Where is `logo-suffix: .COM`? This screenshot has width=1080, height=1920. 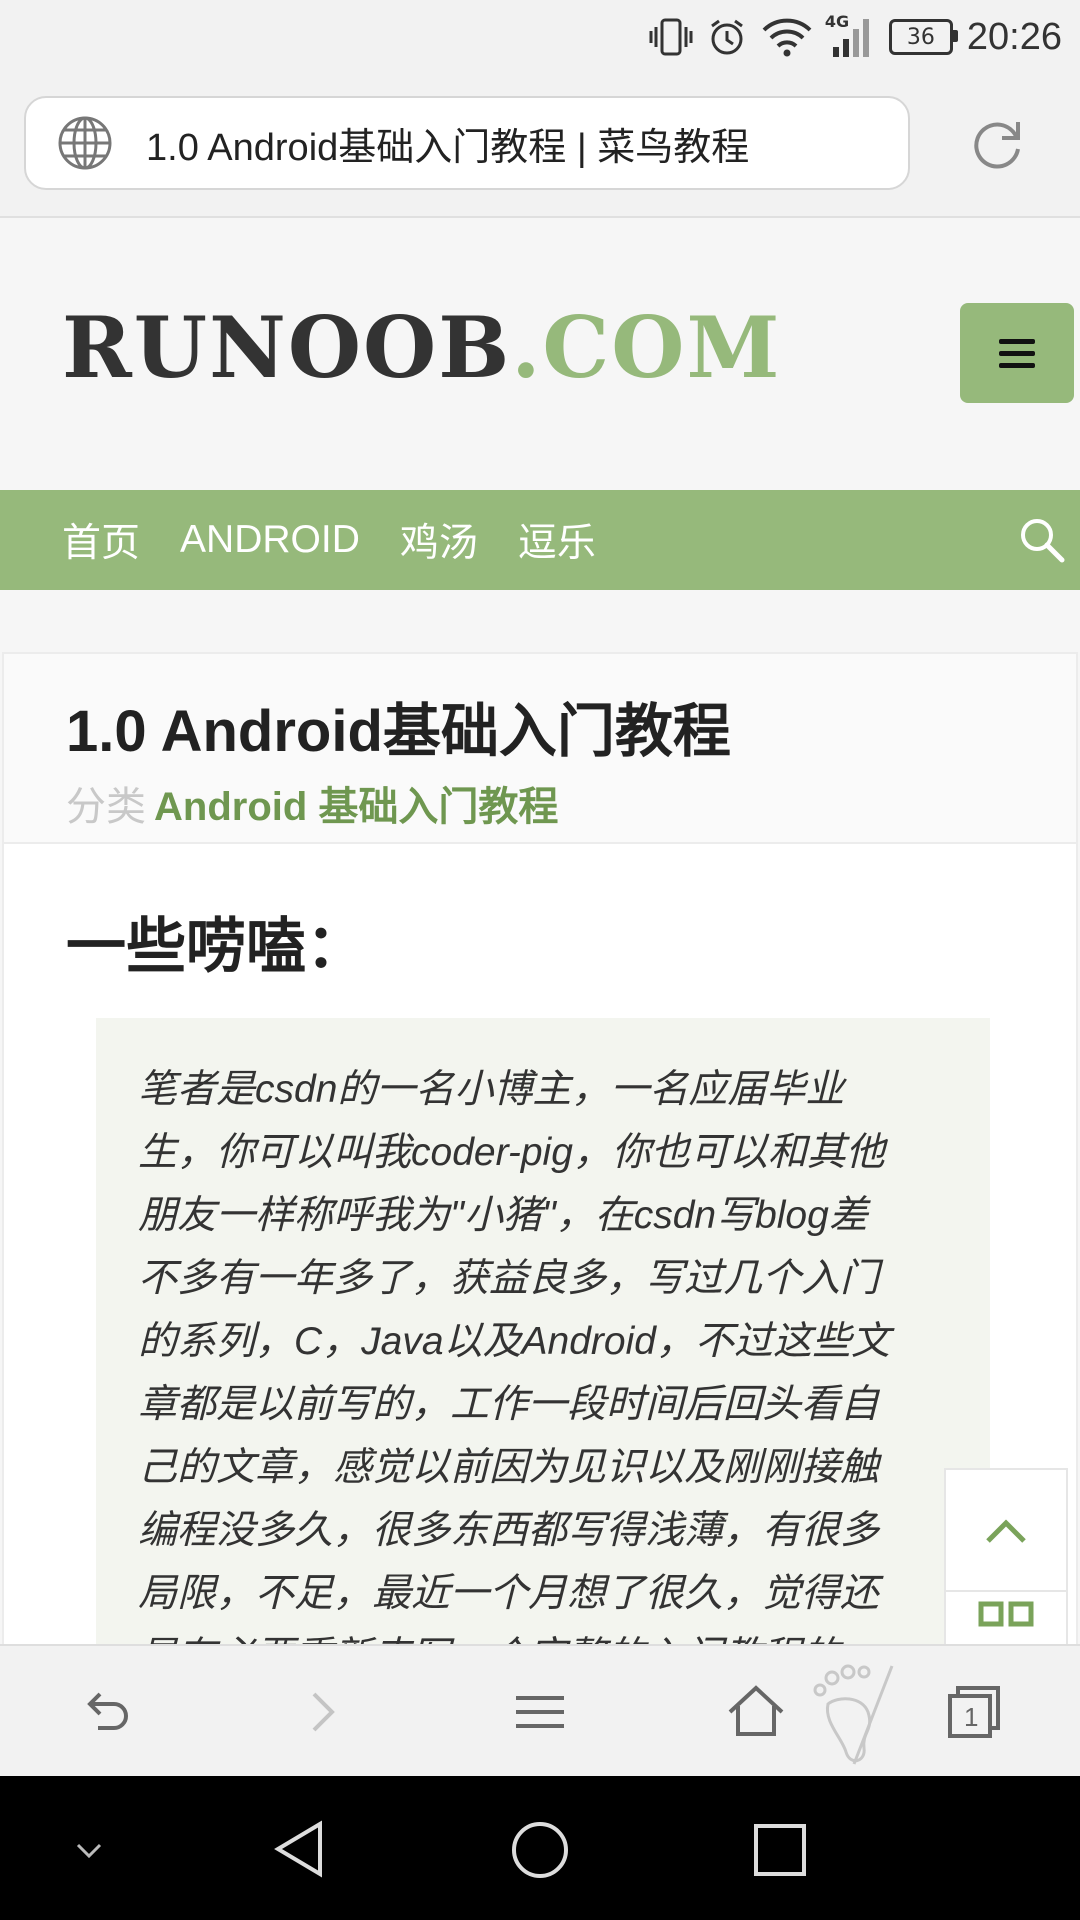
logo-suffix: .COM is located at coordinates (646, 347).